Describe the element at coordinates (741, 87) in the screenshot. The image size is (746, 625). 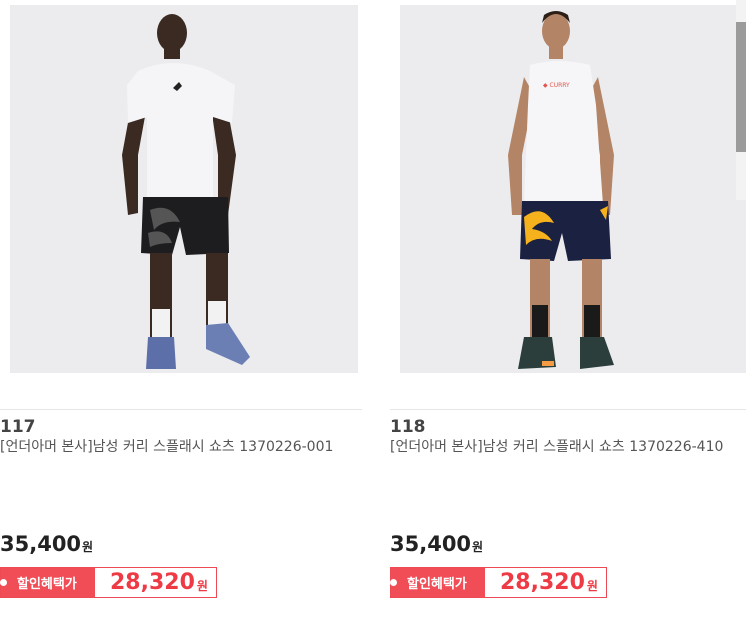
I see `scrollbar-thumb` at that location.